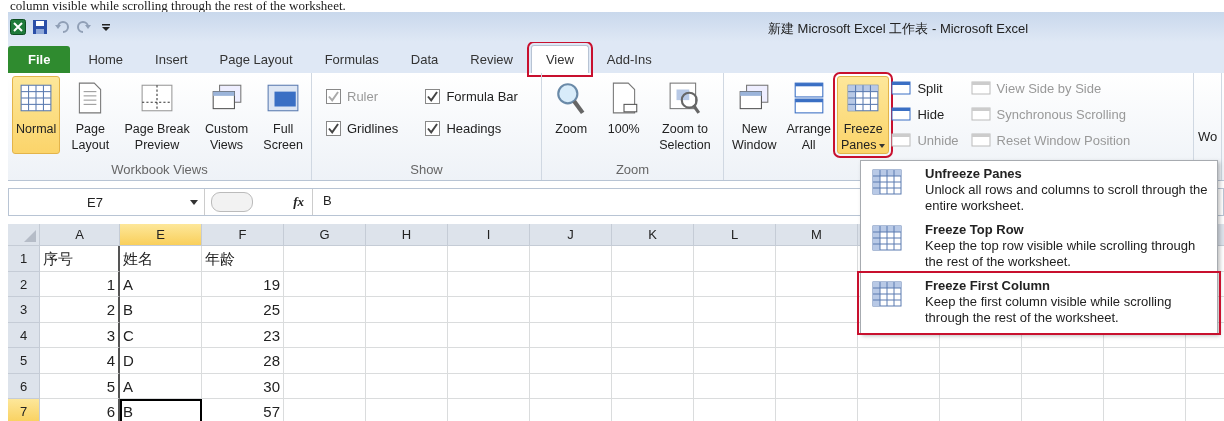 The image size is (1224, 421). Describe the element at coordinates (80, 361) in the screenshot. I see `table-cell: 4` at that location.